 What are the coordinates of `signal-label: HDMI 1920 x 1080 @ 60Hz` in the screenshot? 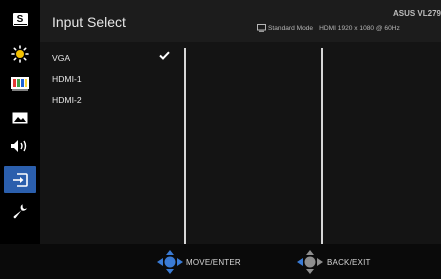 It's located at (359, 28).